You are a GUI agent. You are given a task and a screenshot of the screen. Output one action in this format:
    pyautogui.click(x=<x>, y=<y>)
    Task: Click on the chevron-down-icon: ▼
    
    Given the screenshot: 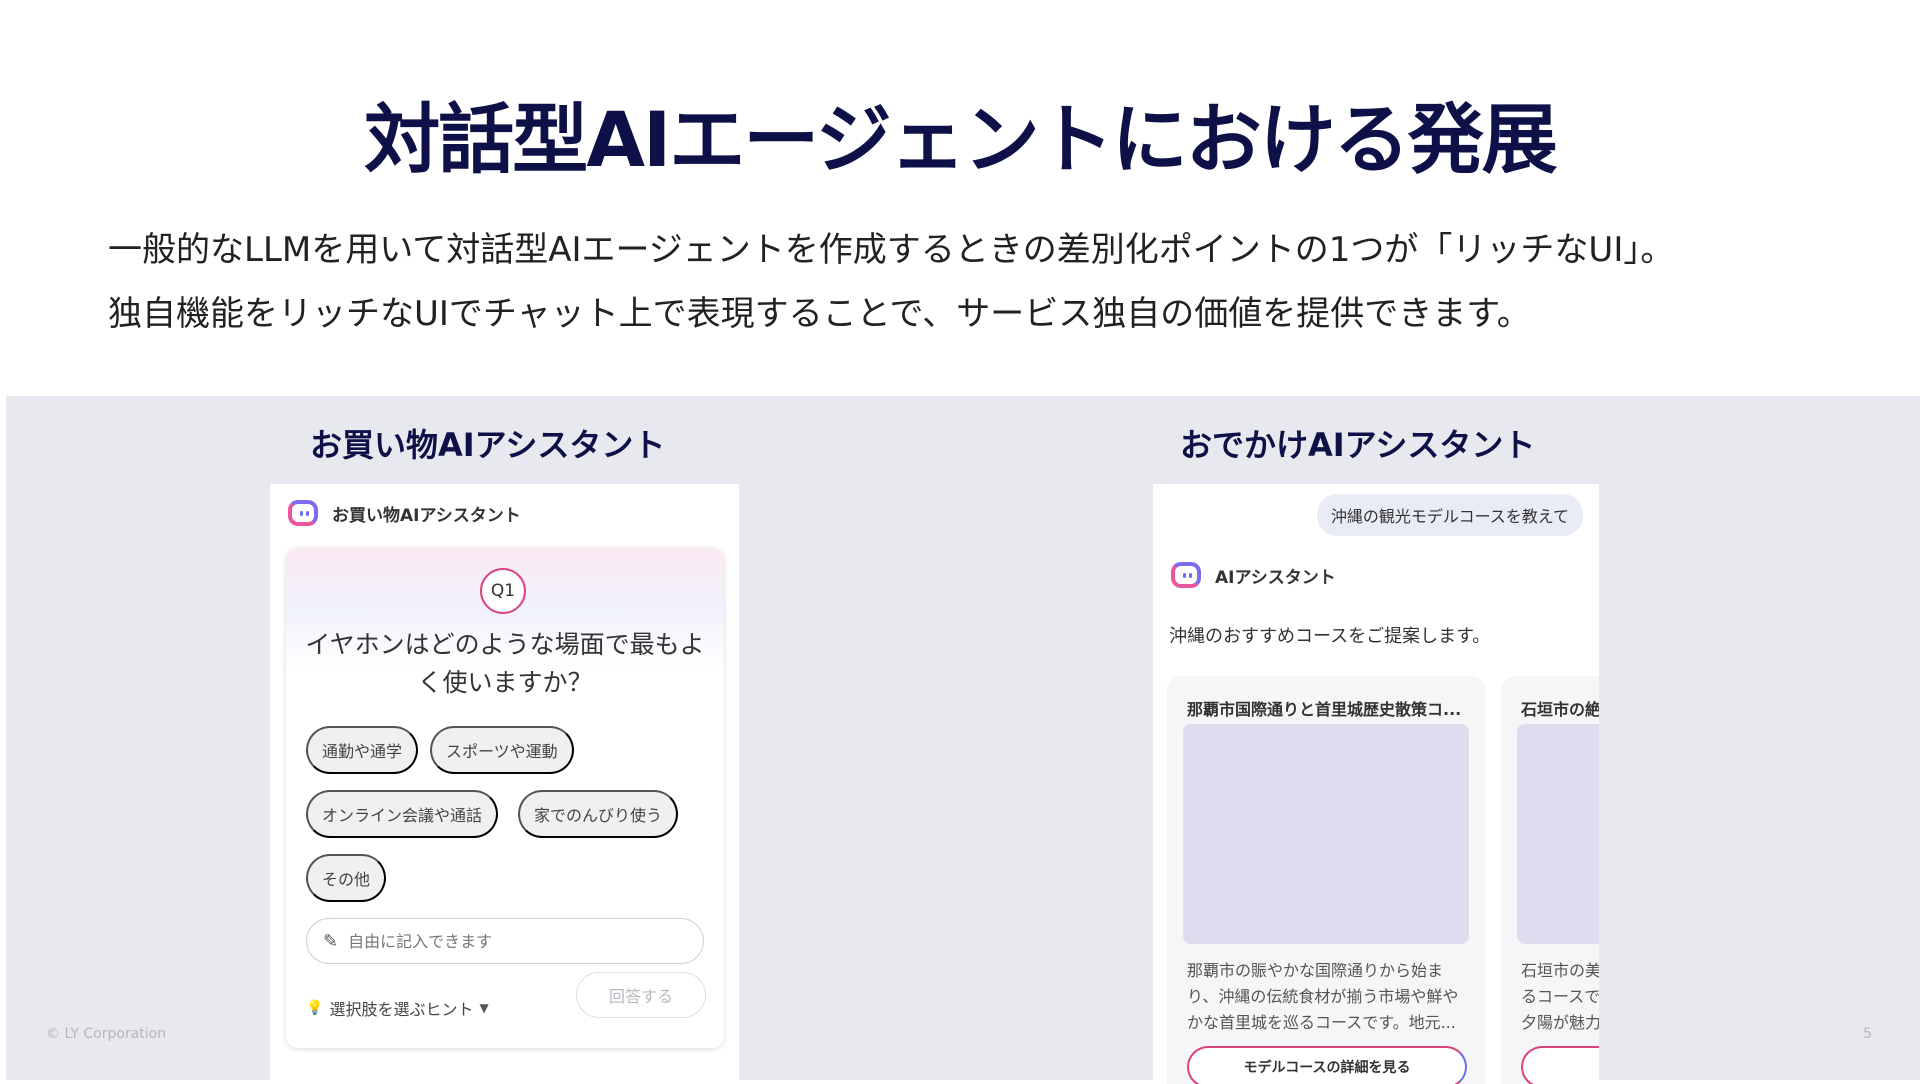 What is the action you would take?
    pyautogui.click(x=484, y=1008)
    